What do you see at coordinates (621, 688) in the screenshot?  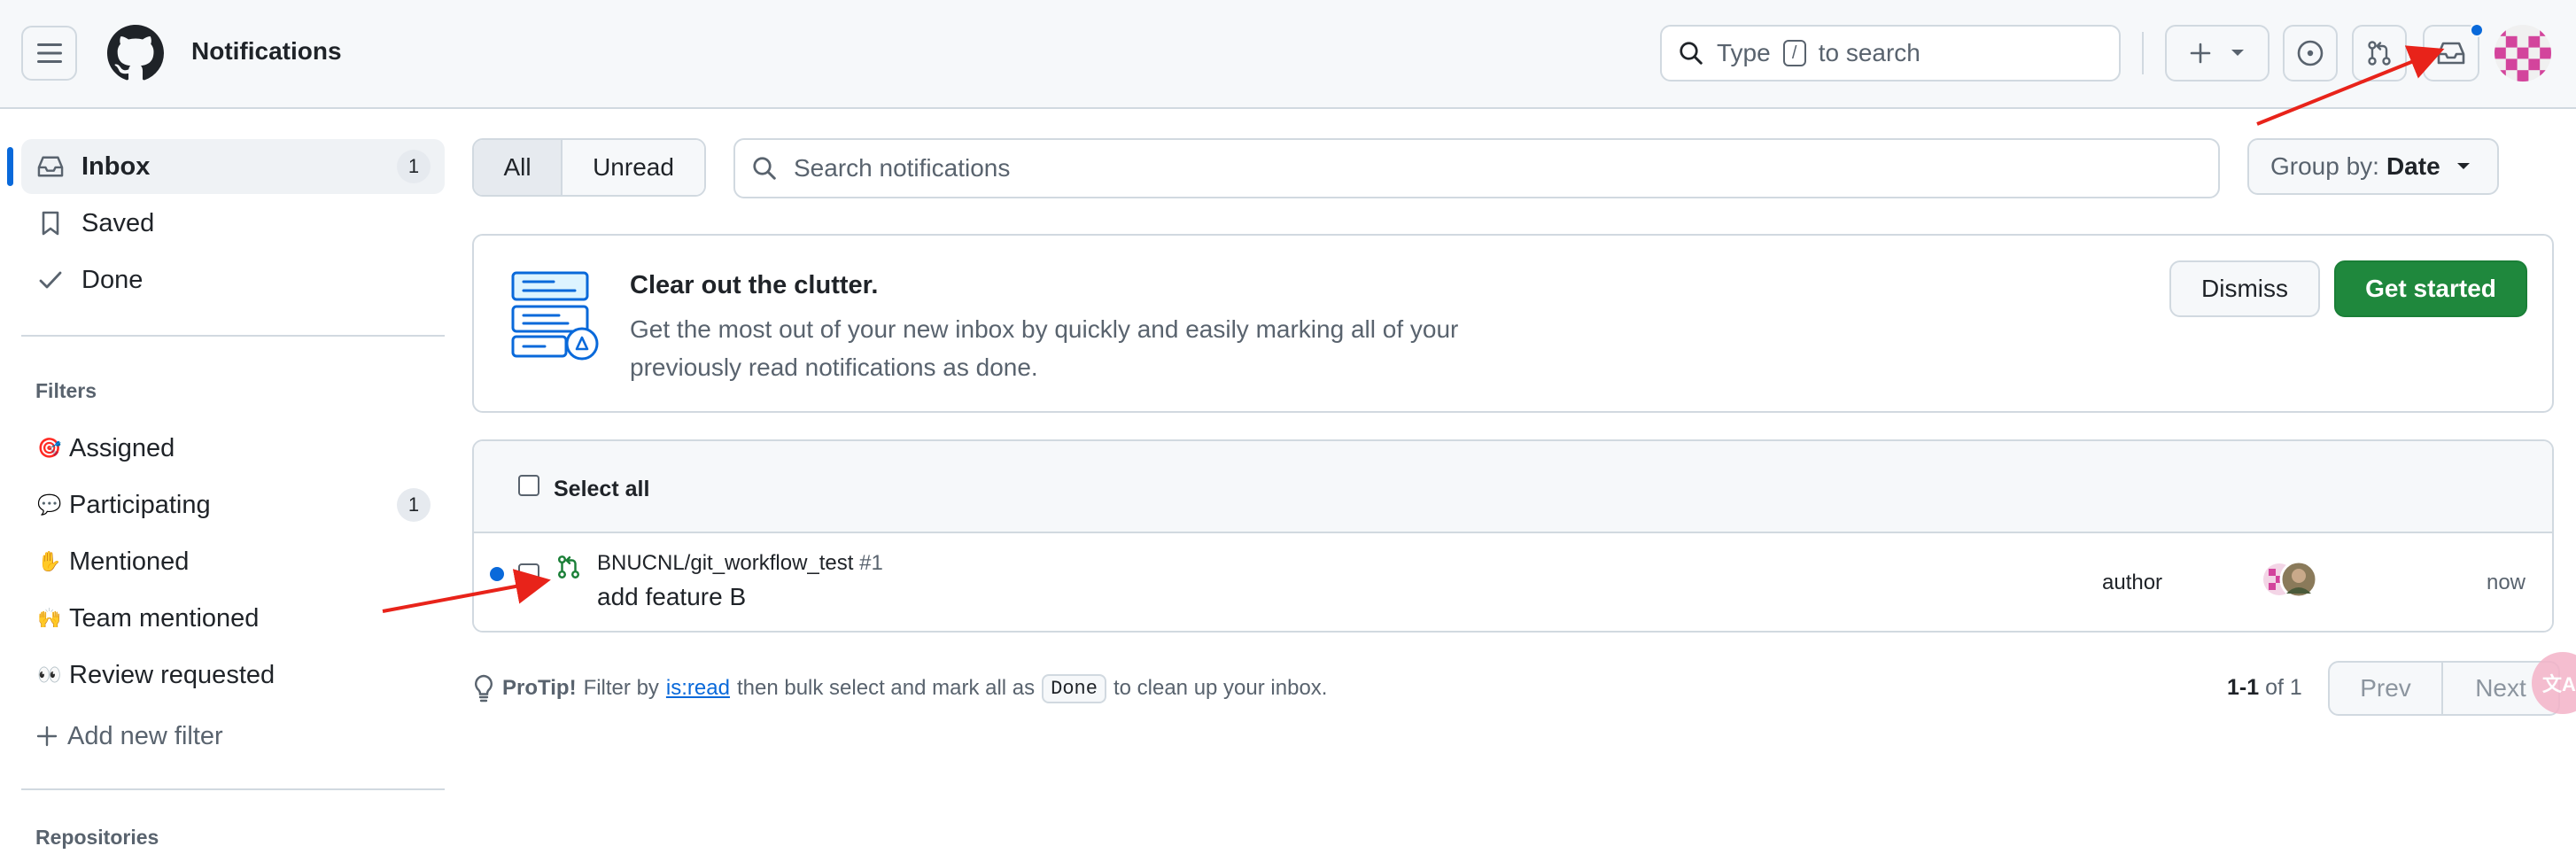 I see `protip-text: Filter by` at bounding box center [621, 688].